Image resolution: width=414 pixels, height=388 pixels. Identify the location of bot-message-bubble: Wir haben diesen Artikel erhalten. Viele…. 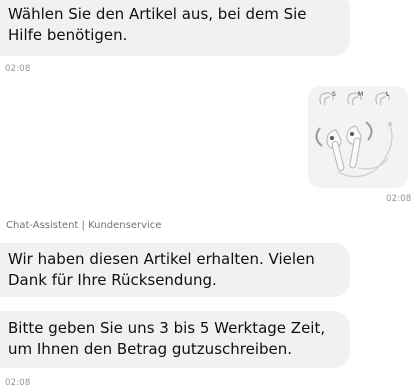
(175, 270).